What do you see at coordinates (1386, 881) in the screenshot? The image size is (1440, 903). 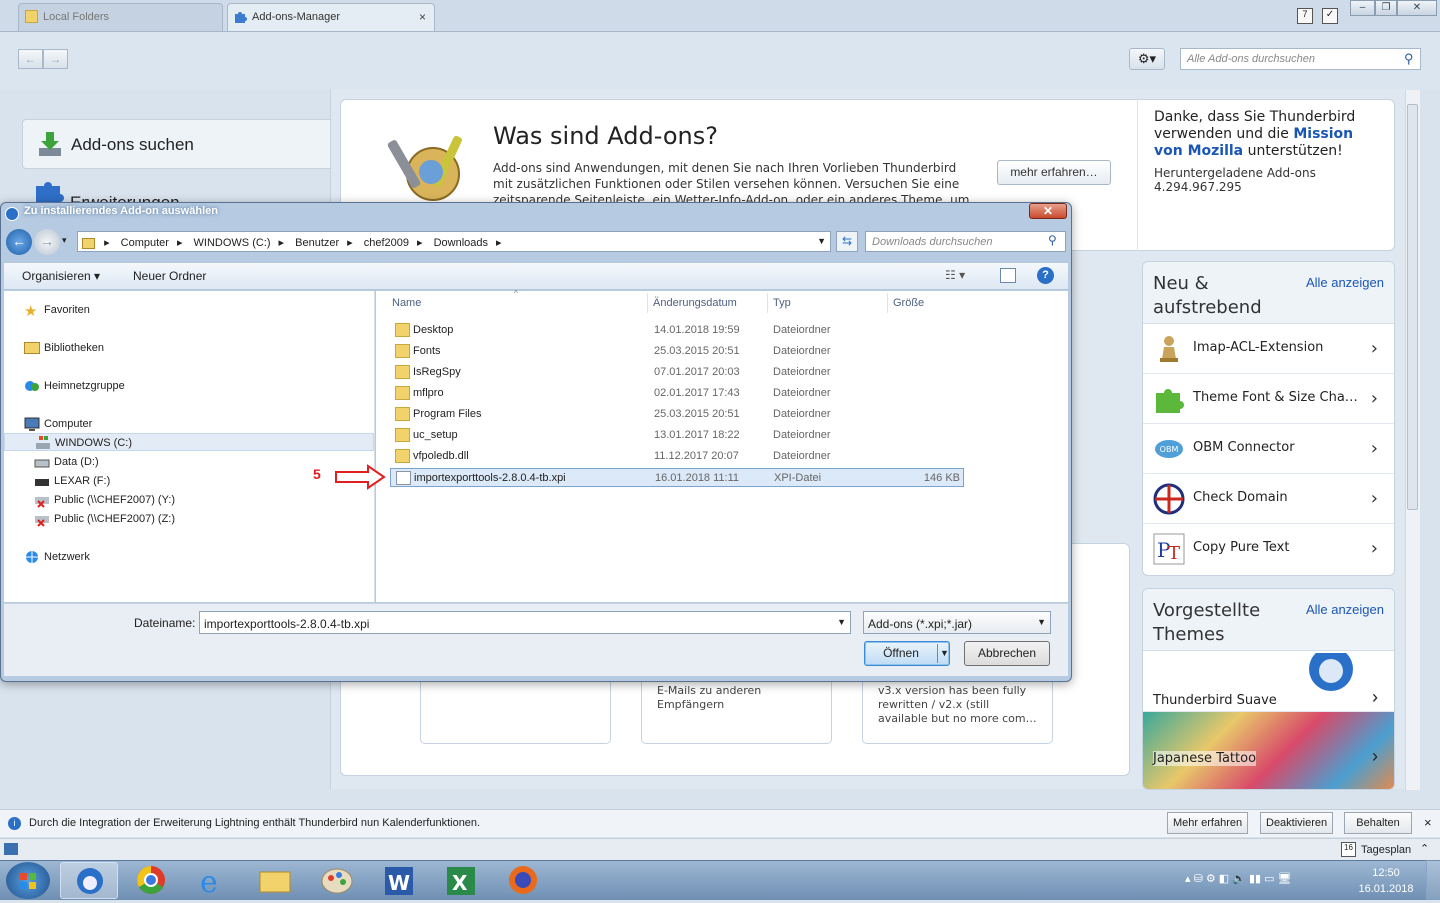 I see `clock: 12:50 16.01.2018` at bounding box center [1386, 881].